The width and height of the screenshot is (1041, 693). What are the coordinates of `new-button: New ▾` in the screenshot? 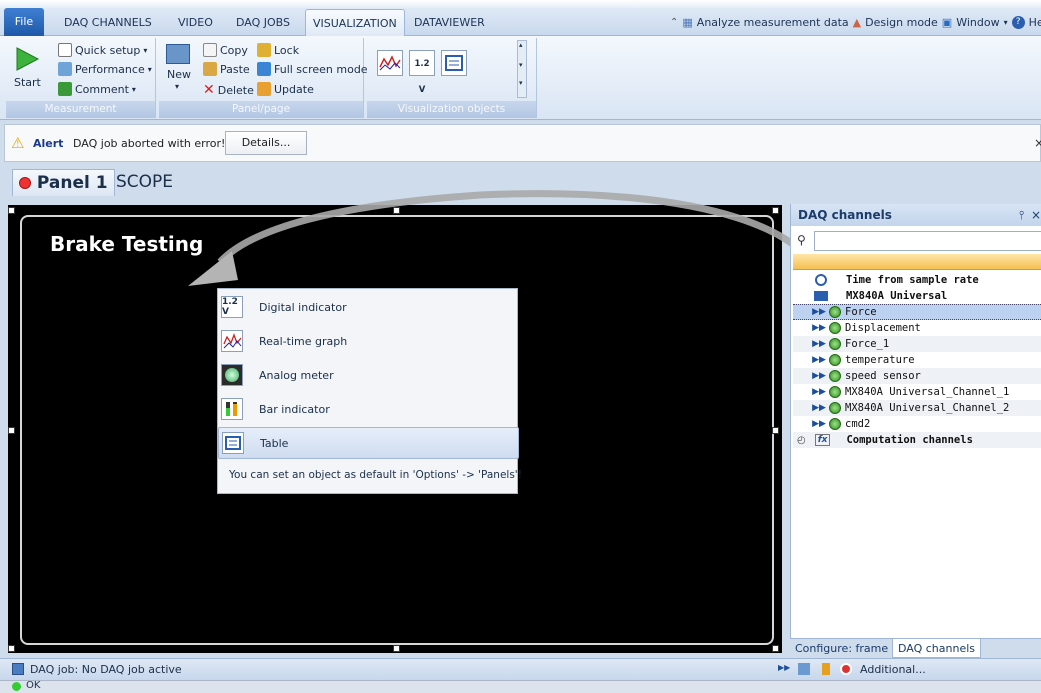 It's located at (178, 69).